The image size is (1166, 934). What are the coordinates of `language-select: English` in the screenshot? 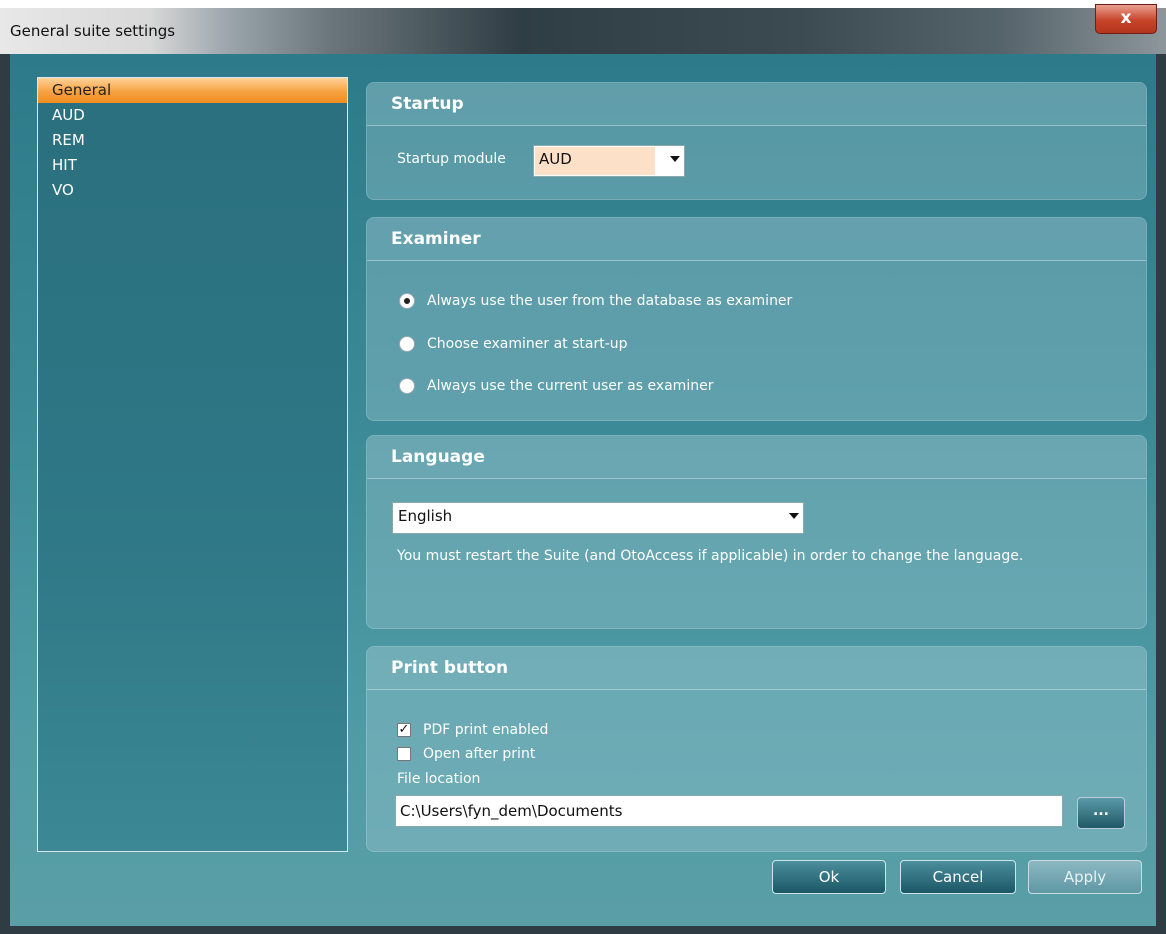 It's located at (598, 518).